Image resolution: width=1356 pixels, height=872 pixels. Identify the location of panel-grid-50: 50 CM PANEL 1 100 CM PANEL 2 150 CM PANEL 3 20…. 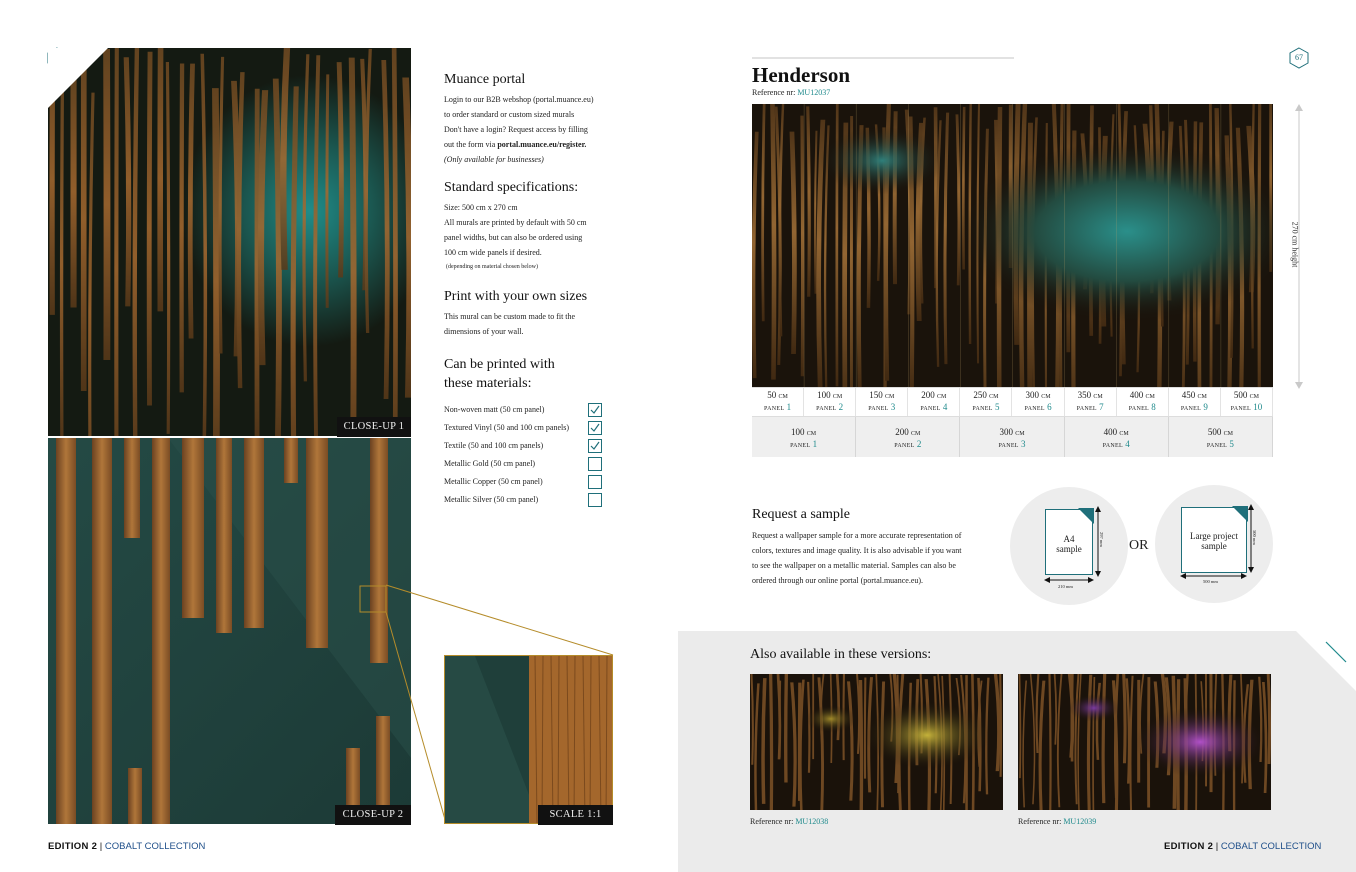
(1012, 401).